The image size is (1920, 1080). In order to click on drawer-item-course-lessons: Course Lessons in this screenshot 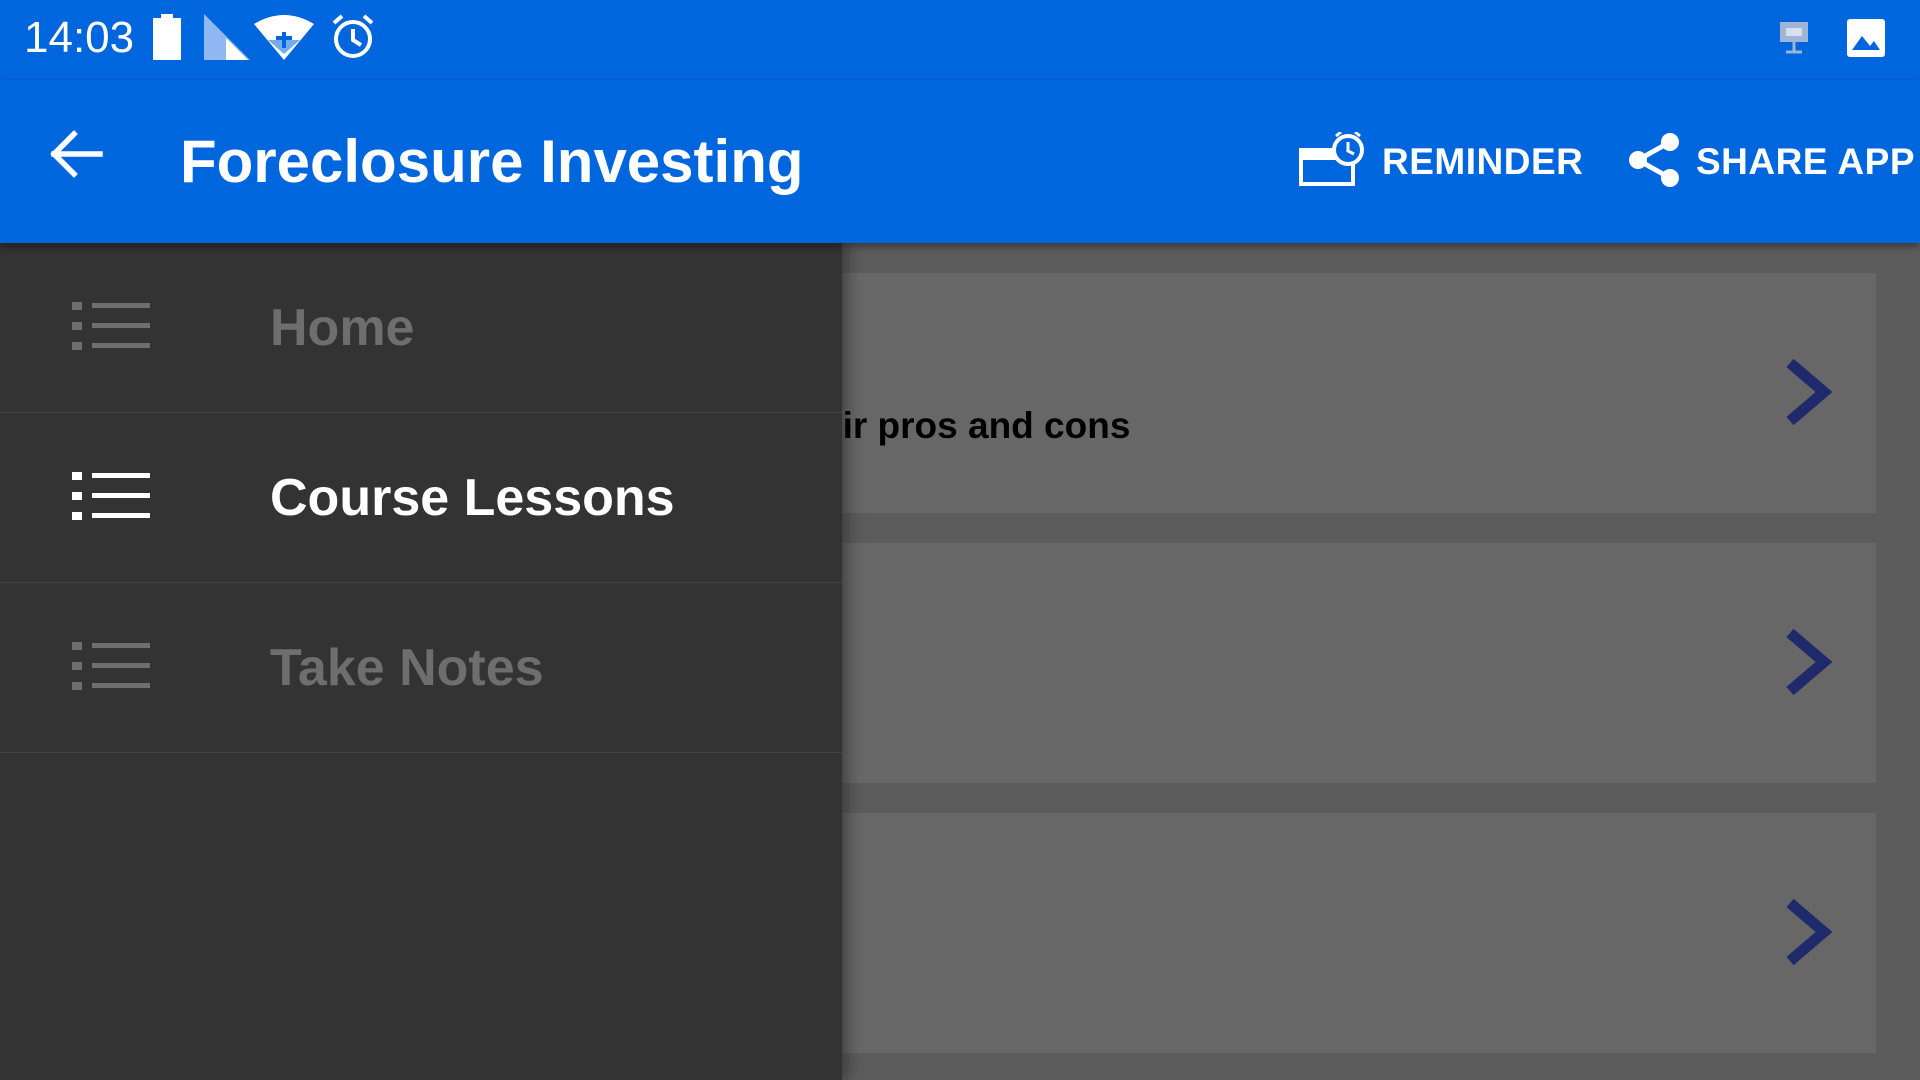, I will do `click(421, 498)`.